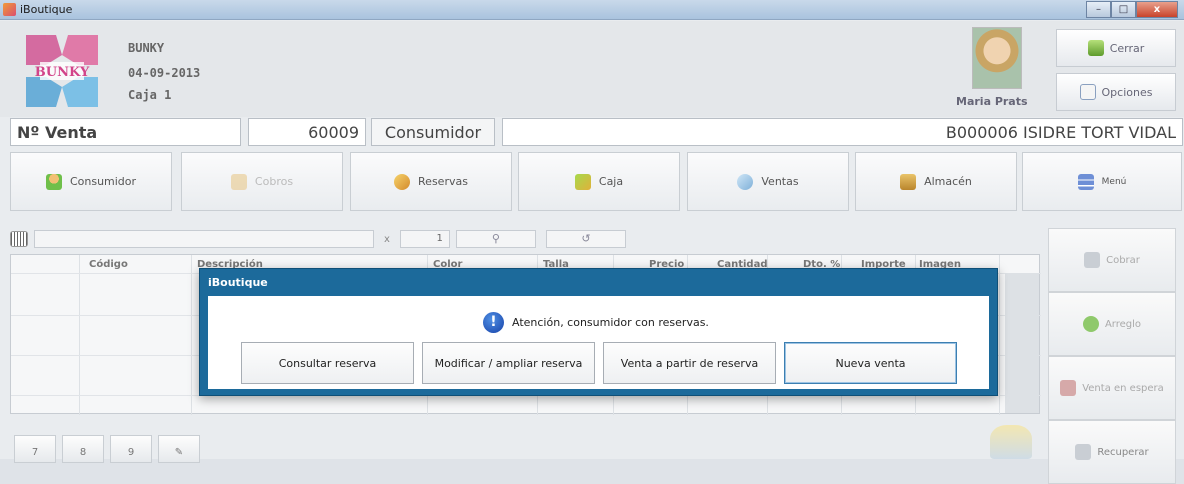  I want to click on warehouse-icon, so click(908, 181).